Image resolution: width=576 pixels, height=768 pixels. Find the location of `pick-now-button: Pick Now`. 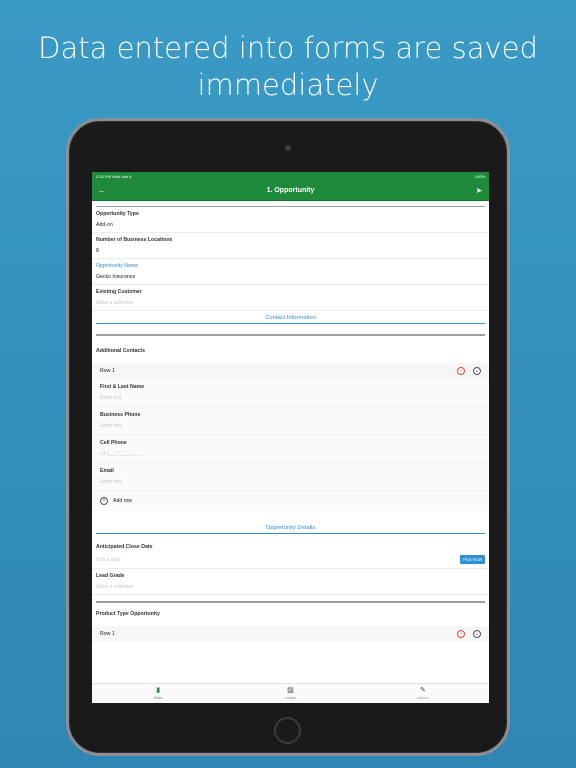

pick-now-button: Pick Now is located at coordinates (472, 559).